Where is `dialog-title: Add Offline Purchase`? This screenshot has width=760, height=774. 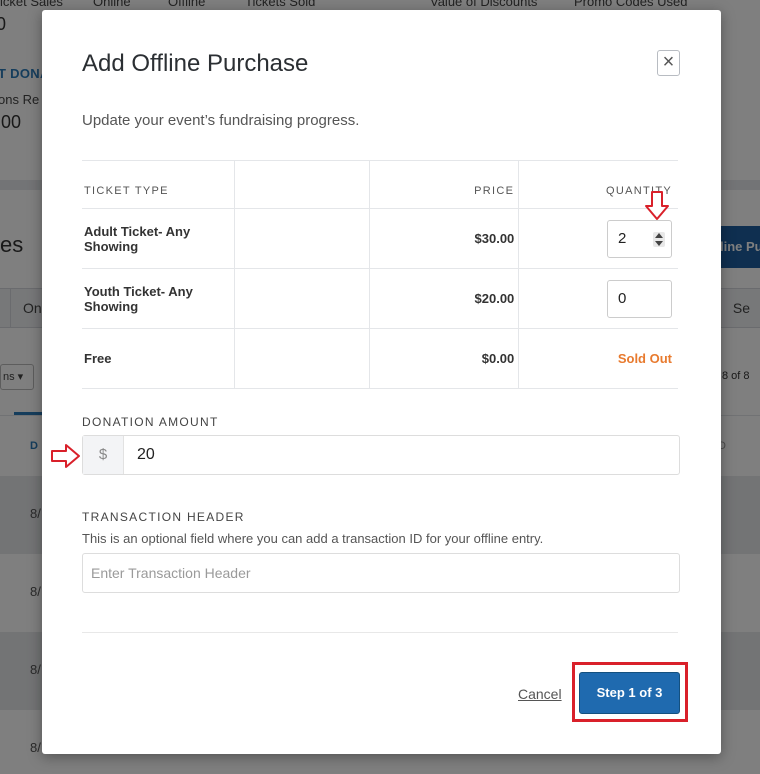
dialog-title: Add Offline Purchase is located at coordinates (195, 63).